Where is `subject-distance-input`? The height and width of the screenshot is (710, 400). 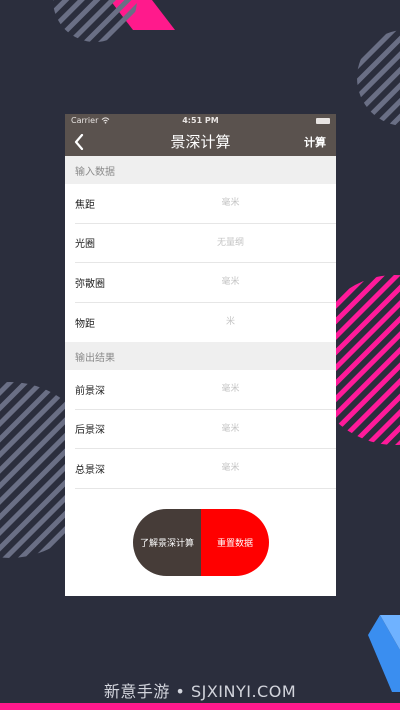
subject-distance-input is located at coordinates (230, 322).